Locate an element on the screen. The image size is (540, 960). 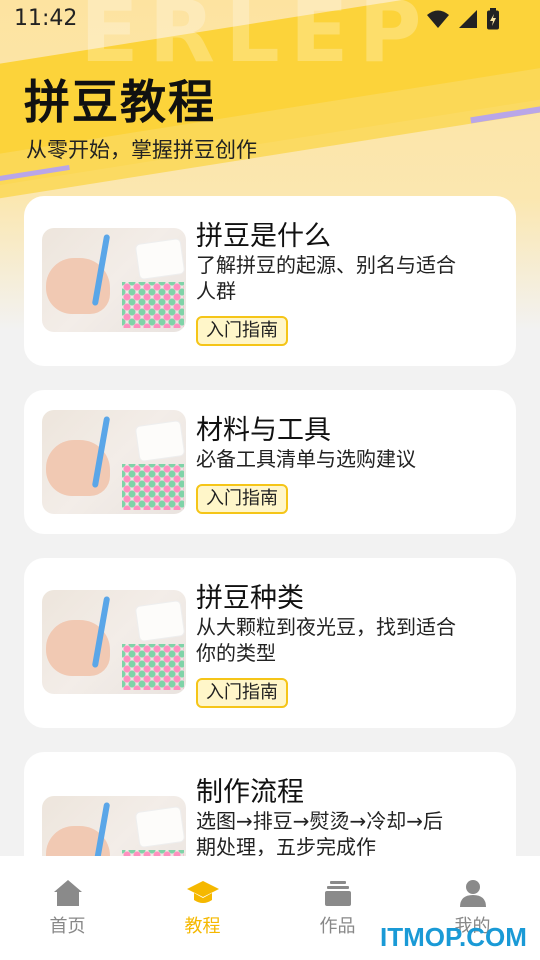
status-bar: 11:42 is located at coordinates (270, 19).